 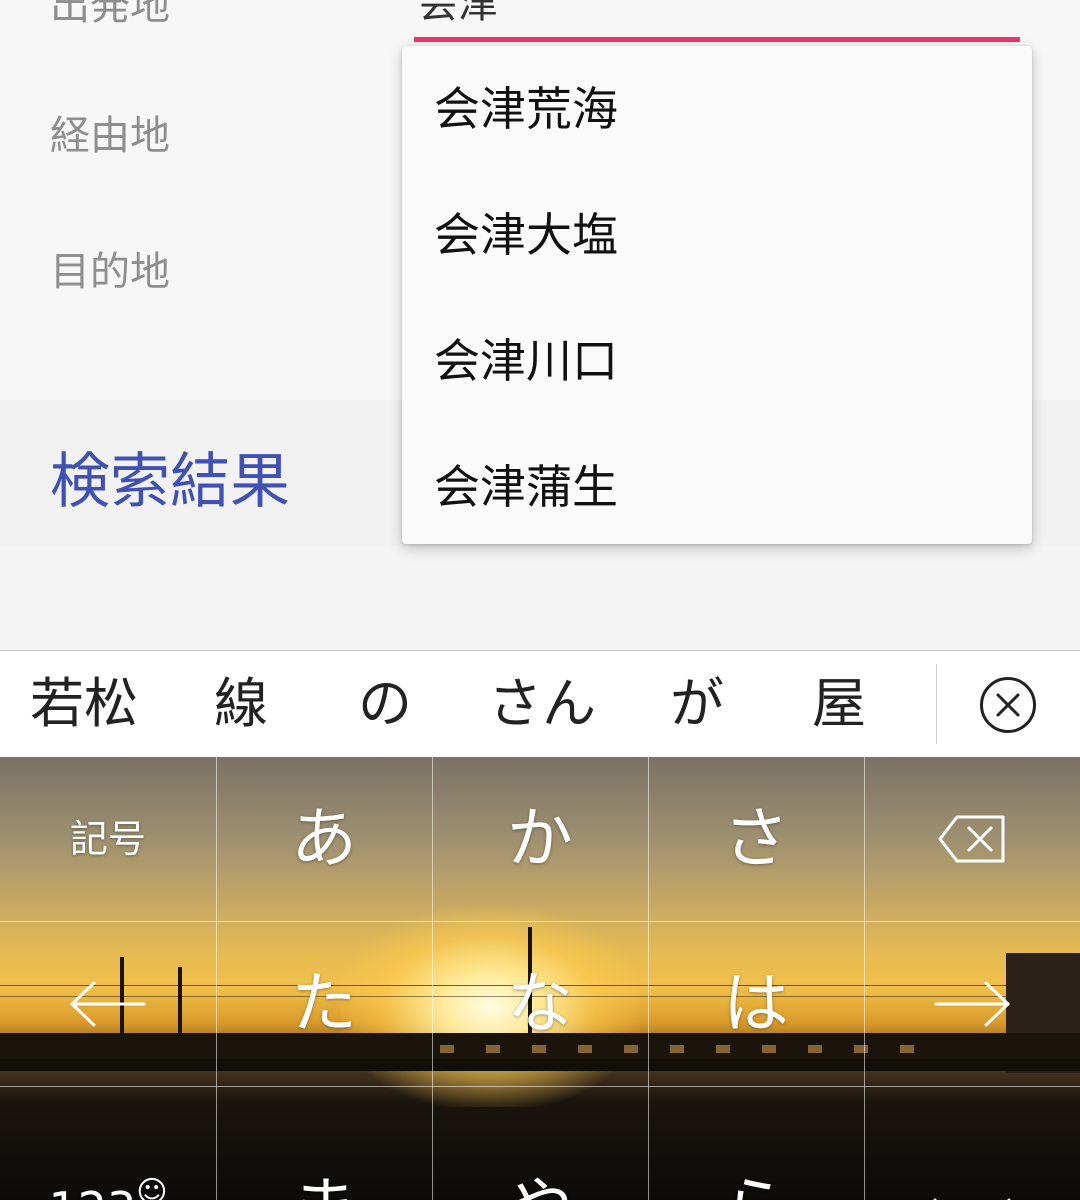 I want to click on key-a-row: あ, so click(x=324, y=839).